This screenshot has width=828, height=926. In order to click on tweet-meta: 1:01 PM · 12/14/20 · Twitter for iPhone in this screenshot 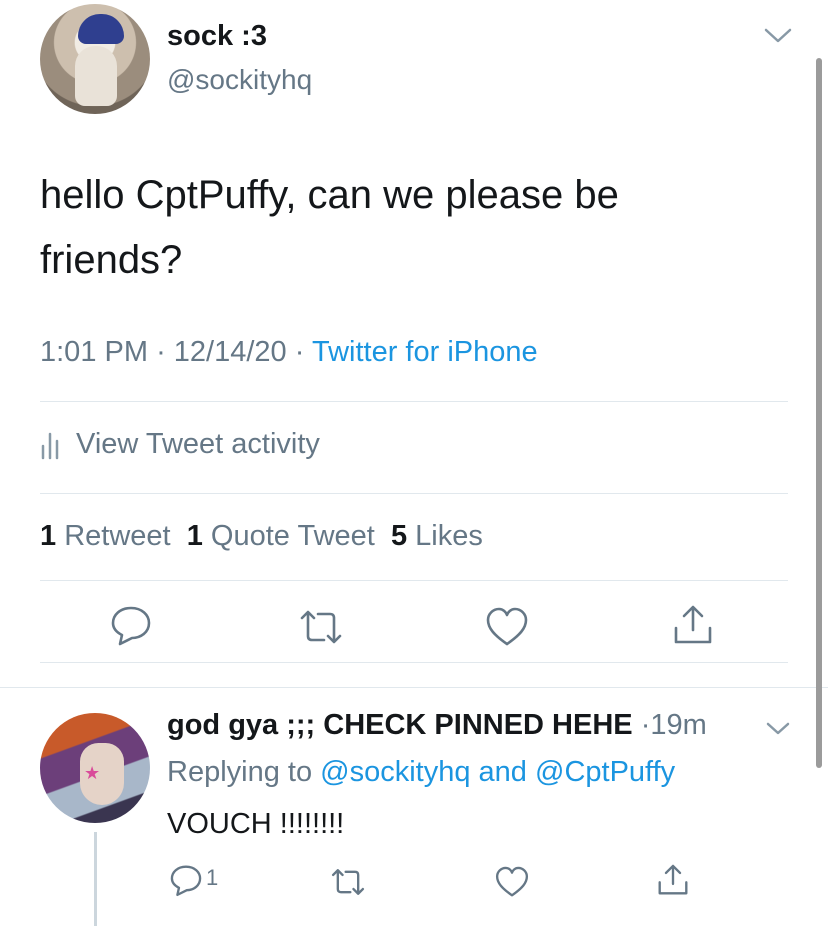, I will do `click(289, 352)`.